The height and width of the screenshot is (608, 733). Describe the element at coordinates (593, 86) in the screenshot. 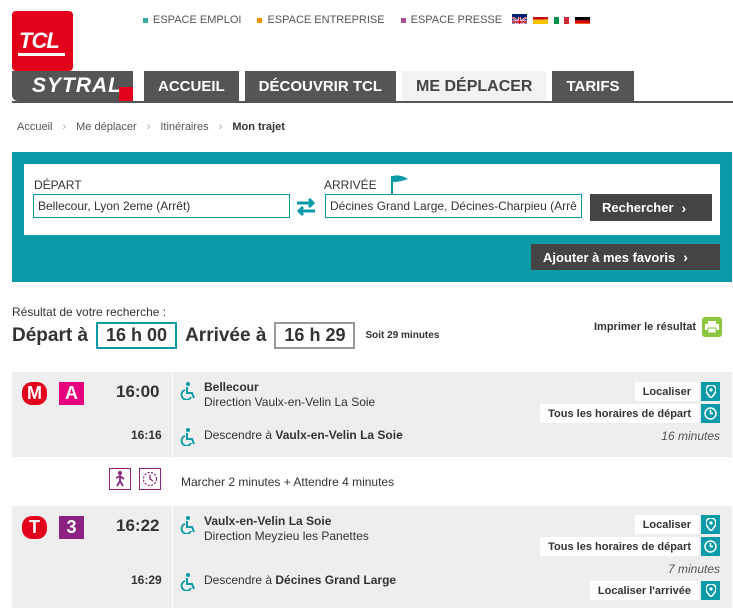

I see `tab-tarifs: TARIFS` at that location.